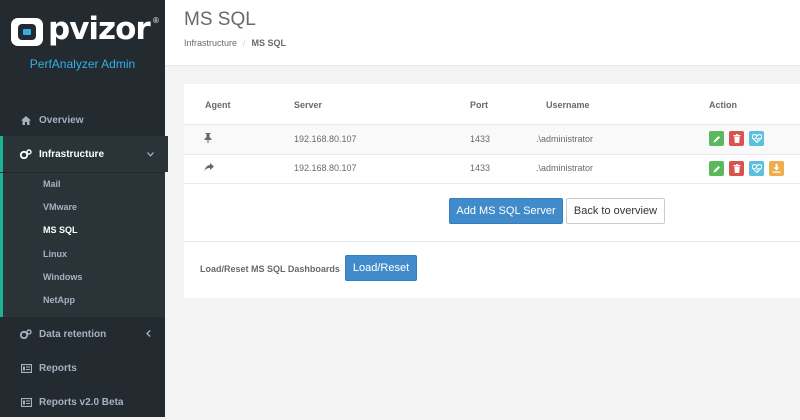  I want to click on column-header-action: Action, so click(723, 105).